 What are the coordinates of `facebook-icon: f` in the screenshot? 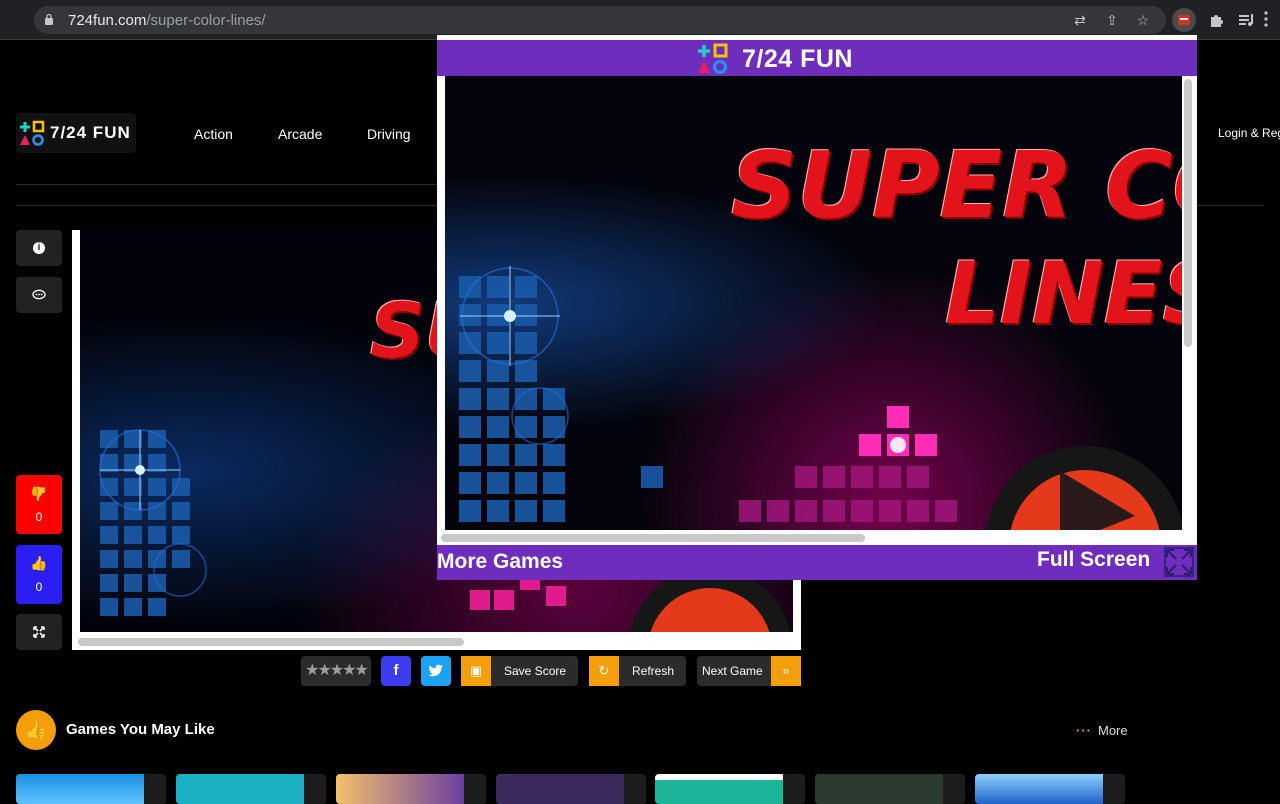 It's located at (396, 670).